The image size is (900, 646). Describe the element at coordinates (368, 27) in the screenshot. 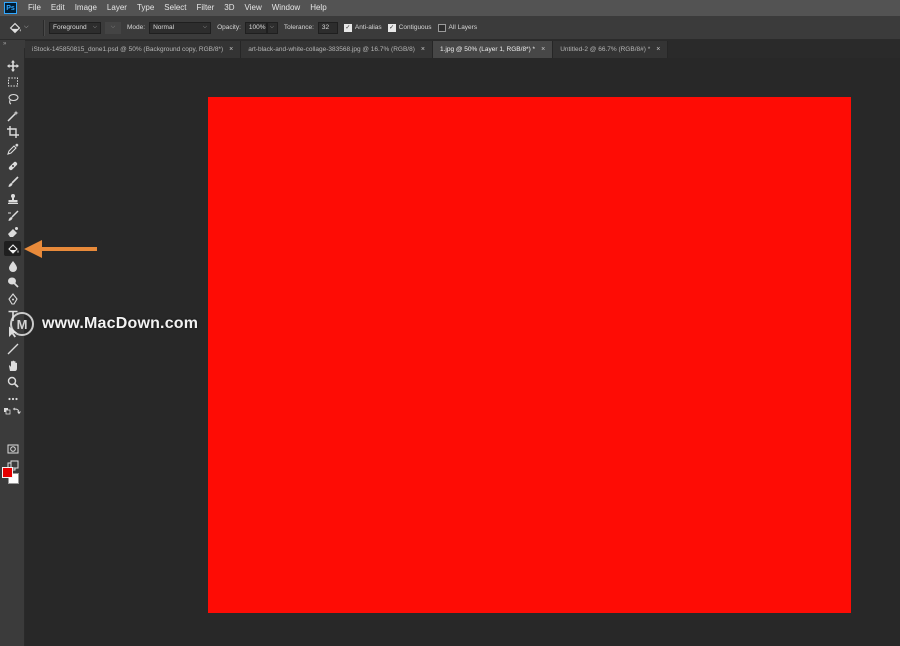

I see `anti-alias-label: Anti-alias` at that location.